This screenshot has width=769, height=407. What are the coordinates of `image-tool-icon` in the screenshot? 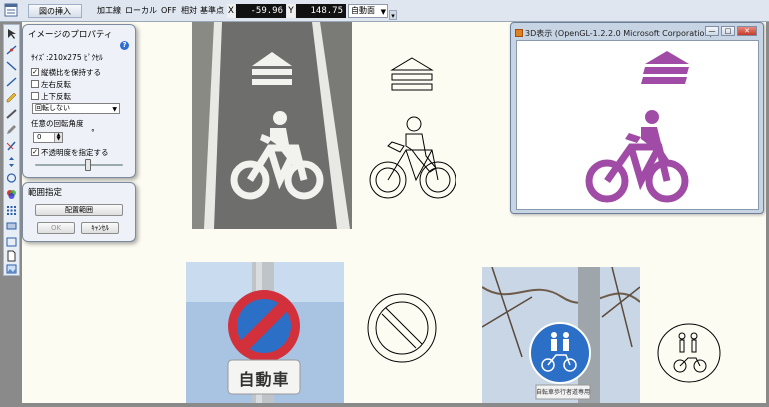 It's located at (11, 269).